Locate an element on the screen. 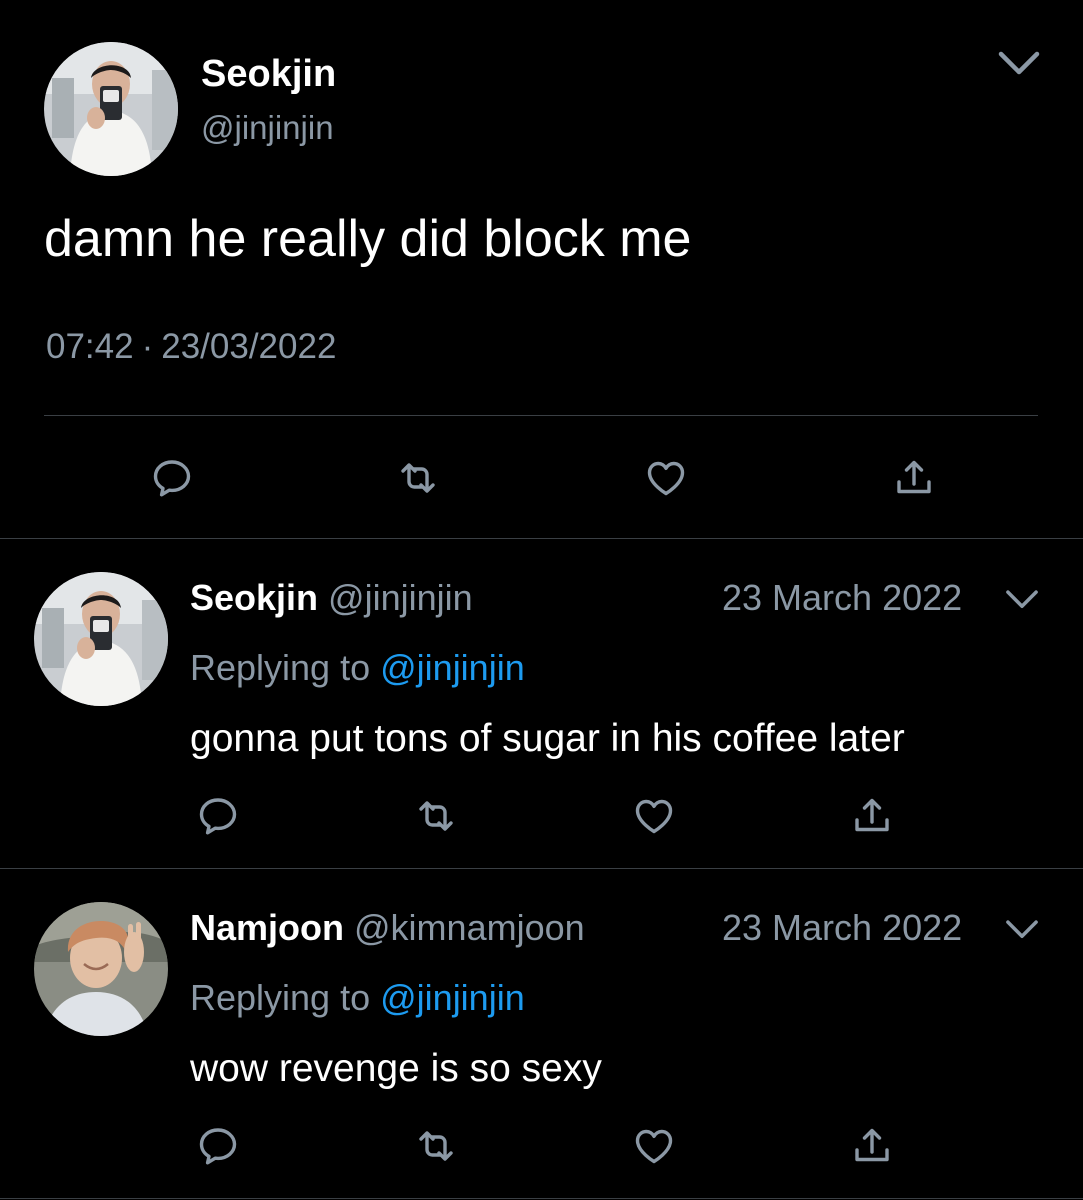 Image resolution: width=1083 pixels, height=1200 pixels. author-name: Seokjin is located at coordinates (268, 74).